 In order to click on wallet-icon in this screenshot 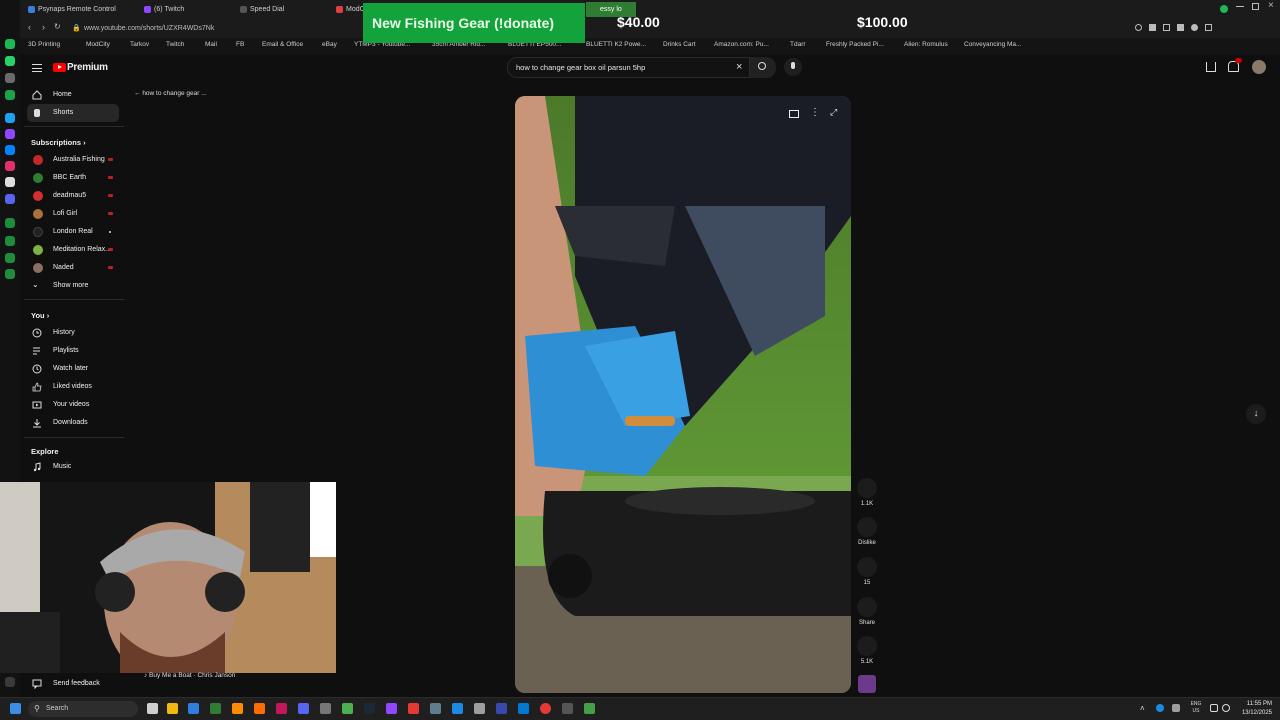, I will do `click(10, 95)`.